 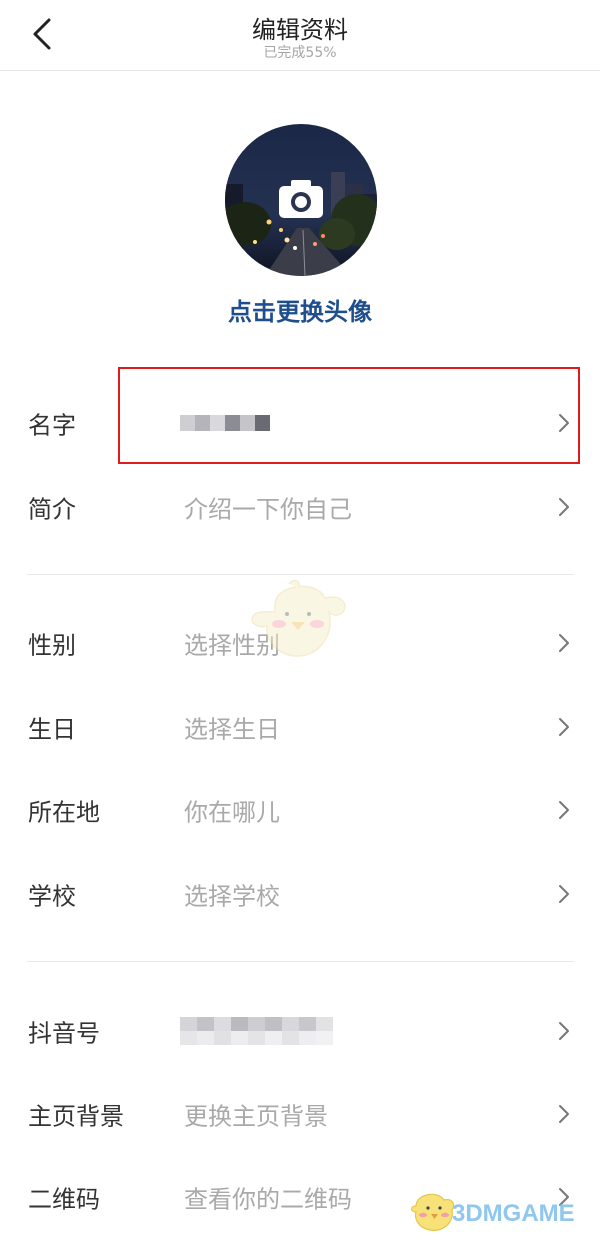 I want to click on row-label: 二维码, so click(x=64, y=1199).